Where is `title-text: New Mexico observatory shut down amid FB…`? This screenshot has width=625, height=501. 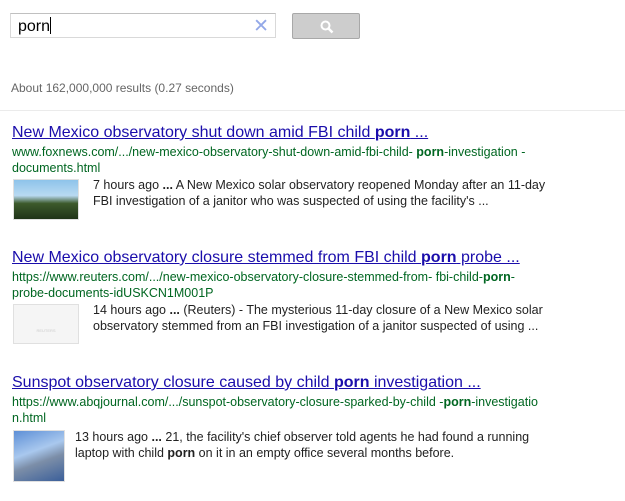
title-text: New Mexico observatory shut down amid FB… is located at coordinates (193, 132).